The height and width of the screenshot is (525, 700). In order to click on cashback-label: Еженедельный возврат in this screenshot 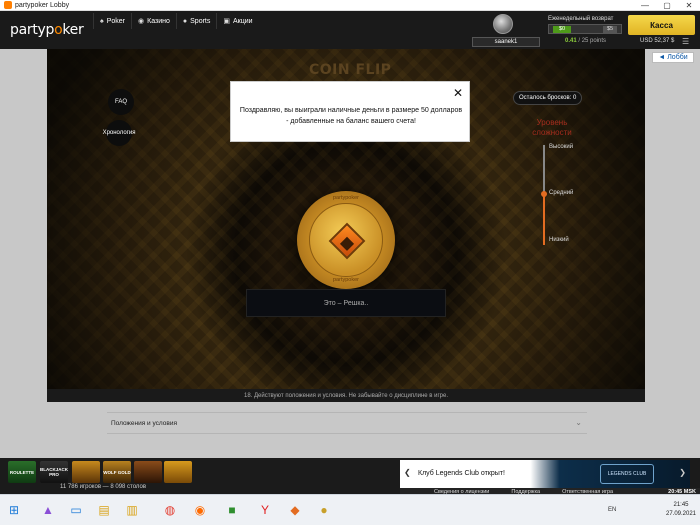, I will do `click(581, 19)`.